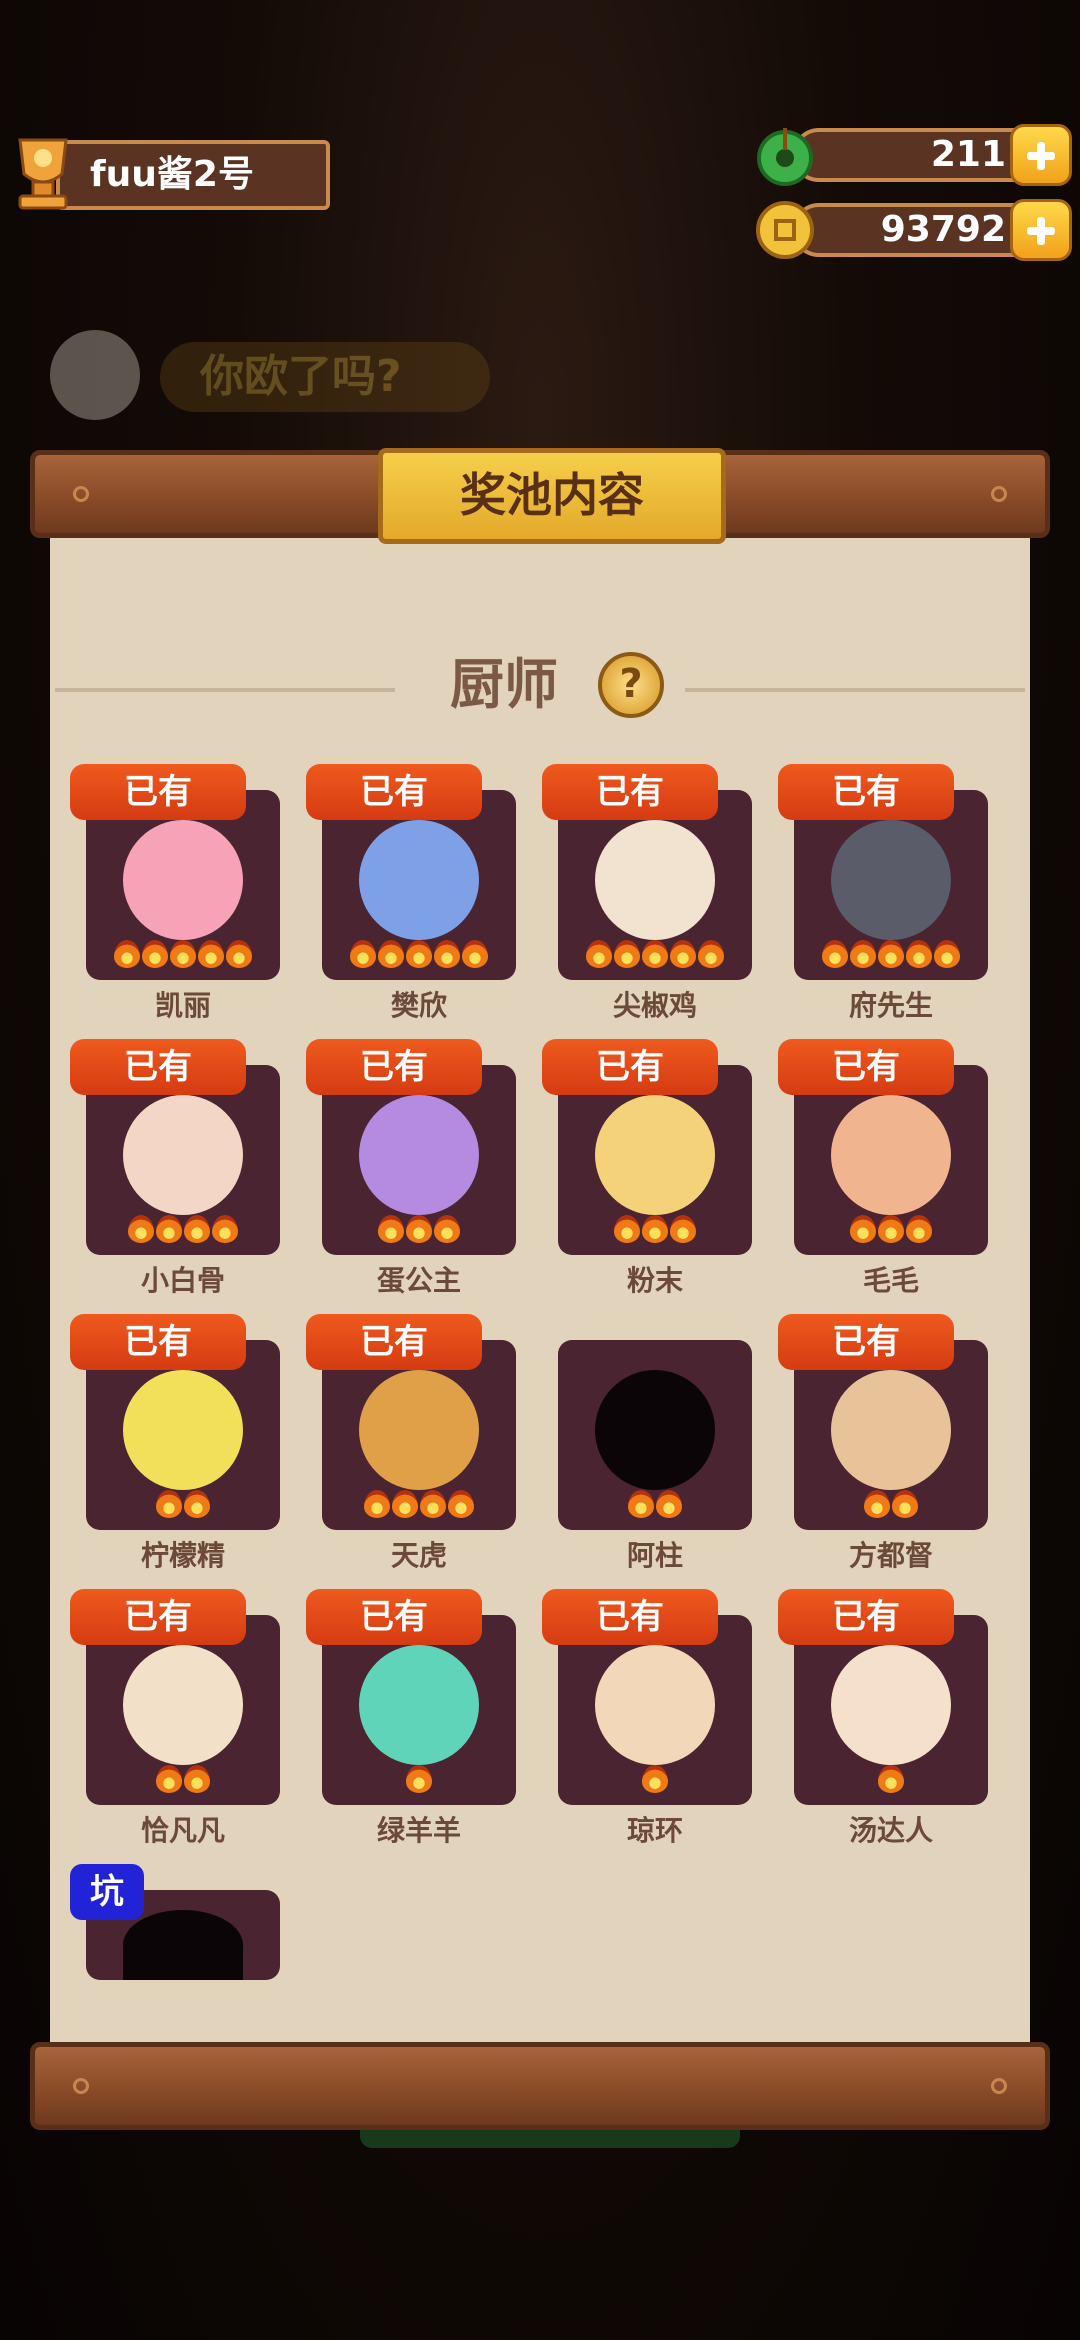 Image resolution: width=1080 pixels, height=2340 pixels. What do you see at coordinates (912, 230) in the screenshot?
I see `coin-counter: 93792` at bounding box center [912, 230].